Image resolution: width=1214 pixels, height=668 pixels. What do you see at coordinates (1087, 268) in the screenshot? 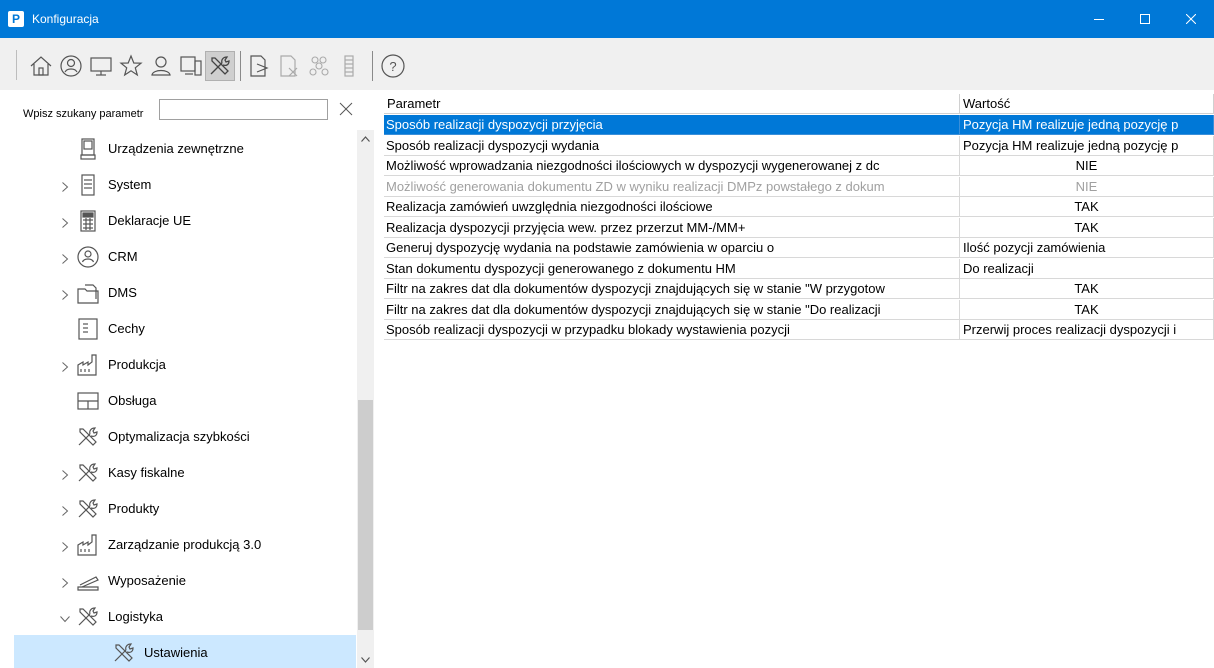
I see `value-cell: Do realizacji` at bounding box center [1087, 268].